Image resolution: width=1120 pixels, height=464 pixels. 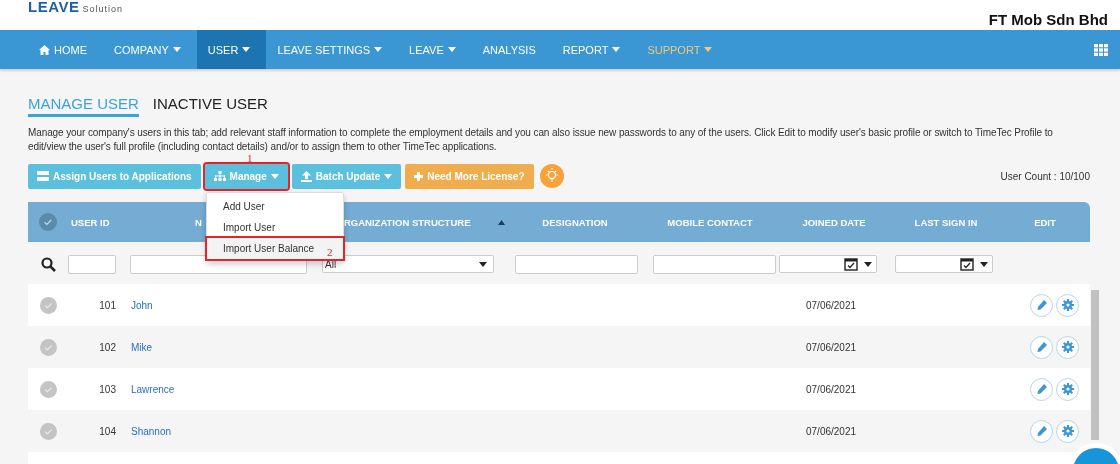 I want to click on user-name-link: John, so click(x=142, y=305).